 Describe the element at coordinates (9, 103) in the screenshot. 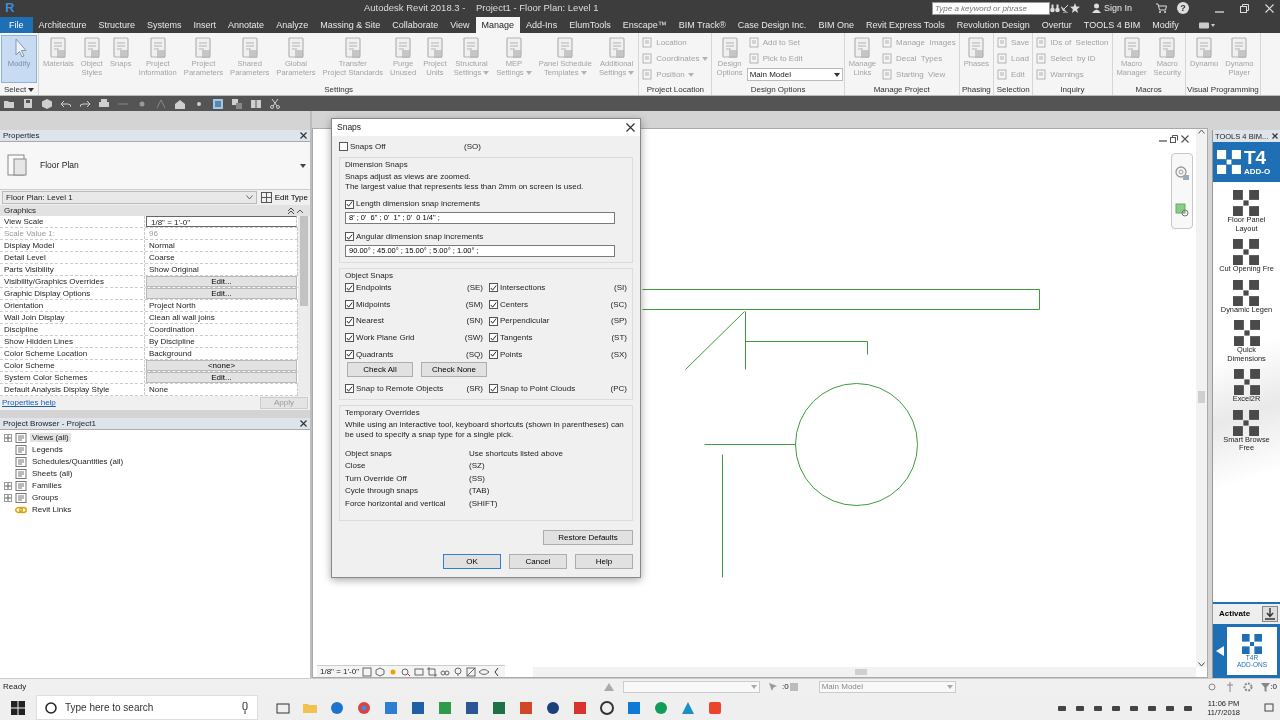

I see `folder-icon` at that location.